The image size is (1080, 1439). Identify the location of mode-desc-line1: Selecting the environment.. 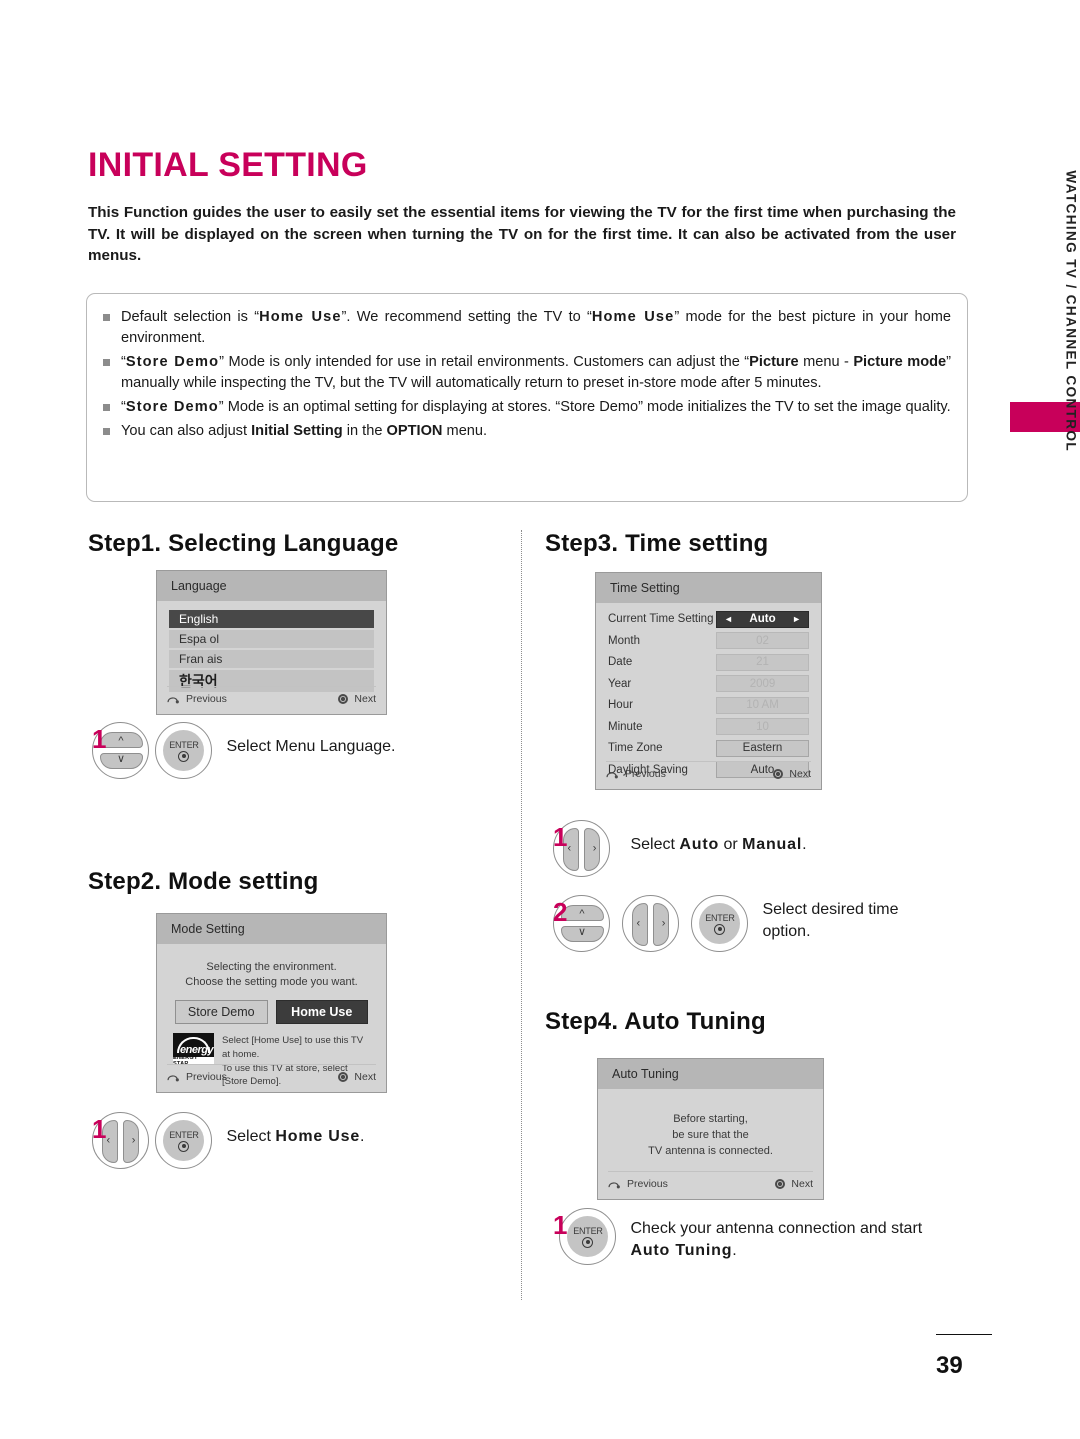
(271, 967).